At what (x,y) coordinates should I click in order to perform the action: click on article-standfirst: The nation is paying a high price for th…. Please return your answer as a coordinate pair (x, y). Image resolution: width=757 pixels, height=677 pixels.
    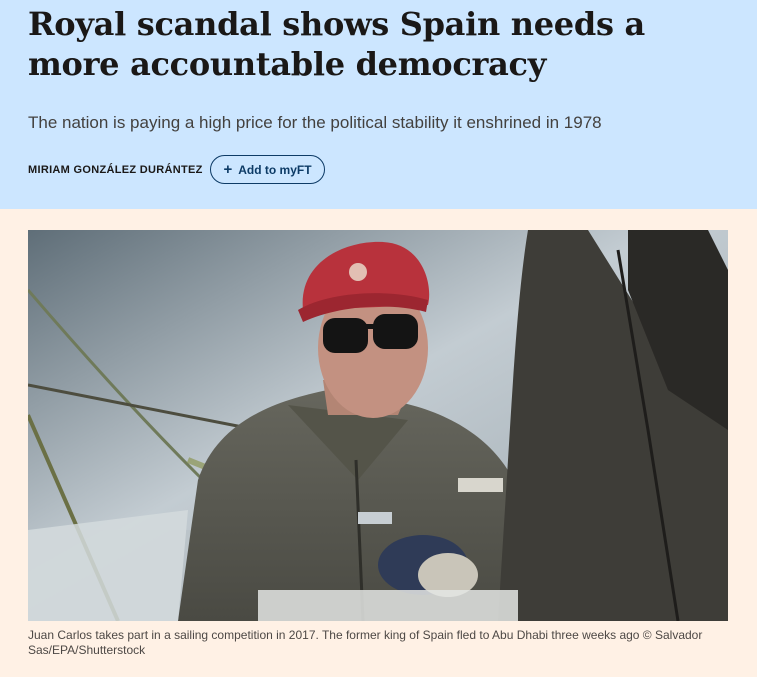
    Looking at the image, I should click on (315, 122).